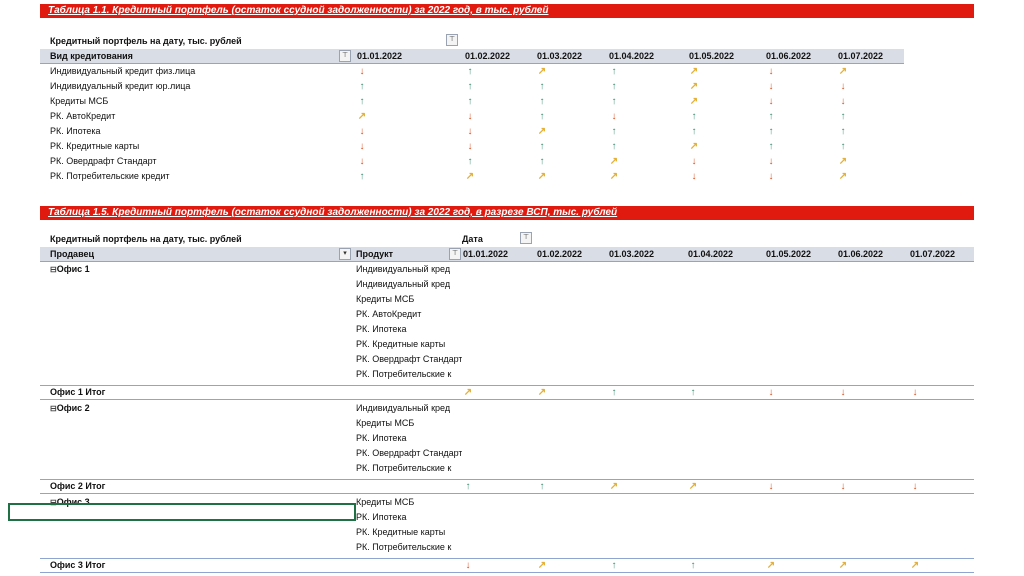 Image resolution: width=1024 pixels, height=576 pixels. I want to click on table1-date-header: 01.02.2022, so click(488, 56).